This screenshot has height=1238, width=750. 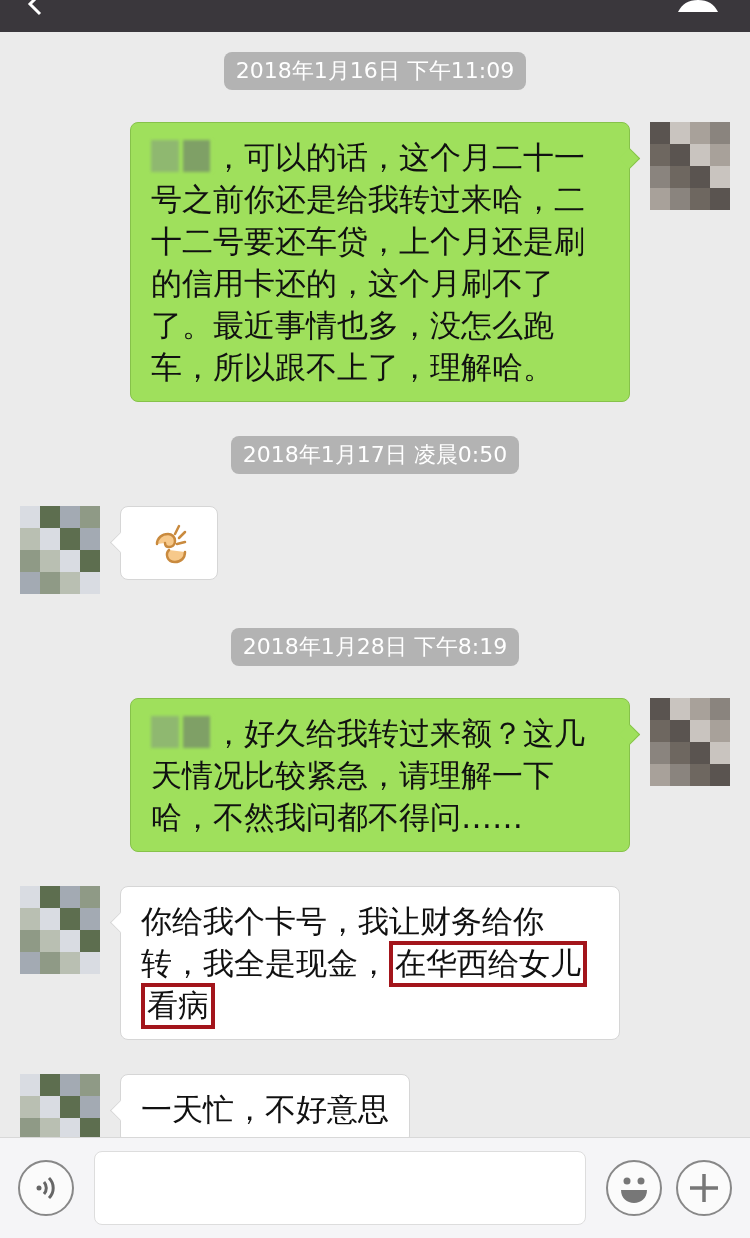 What do you see at coordinates (375, 455) in the screenshot?
I see `timestamp: 2018年1月17日 凌晨0:50` at bounding box center [375, 455].